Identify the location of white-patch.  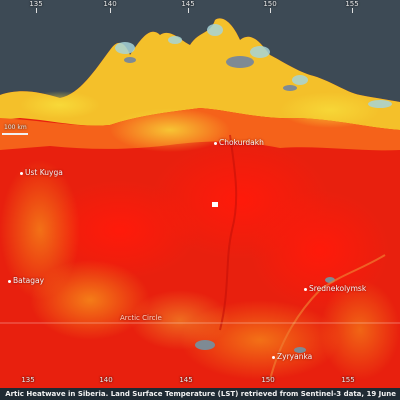
(215, 204).